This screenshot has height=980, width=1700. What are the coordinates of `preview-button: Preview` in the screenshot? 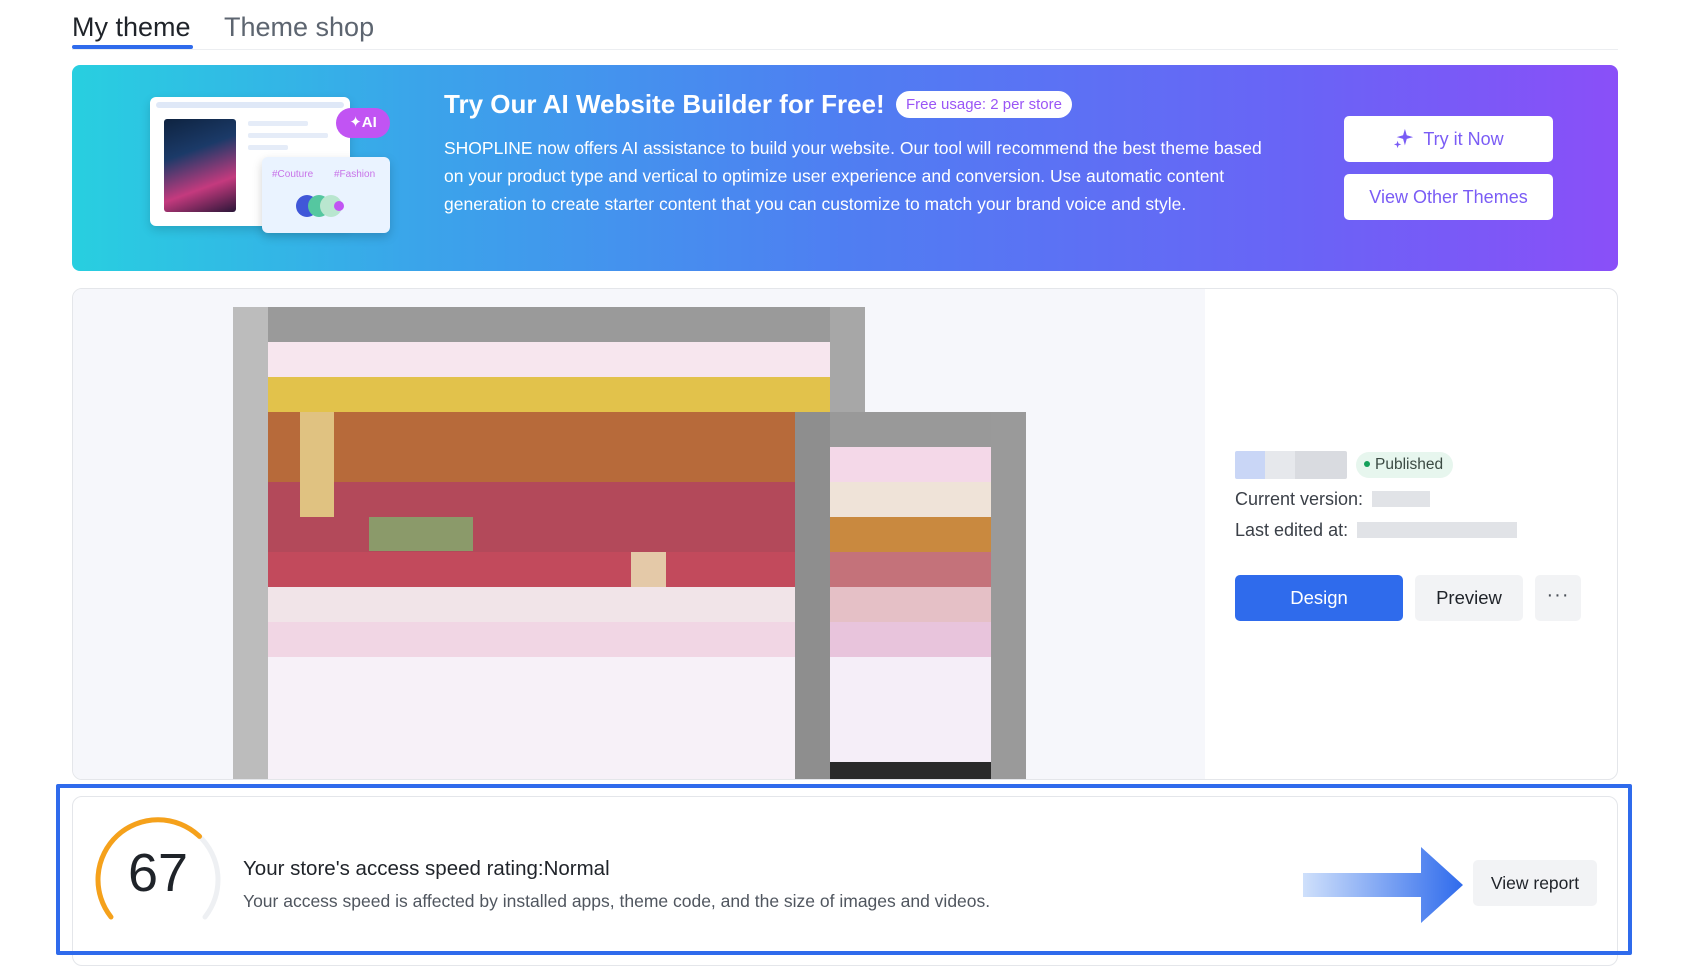 It's located at (1469, 598).